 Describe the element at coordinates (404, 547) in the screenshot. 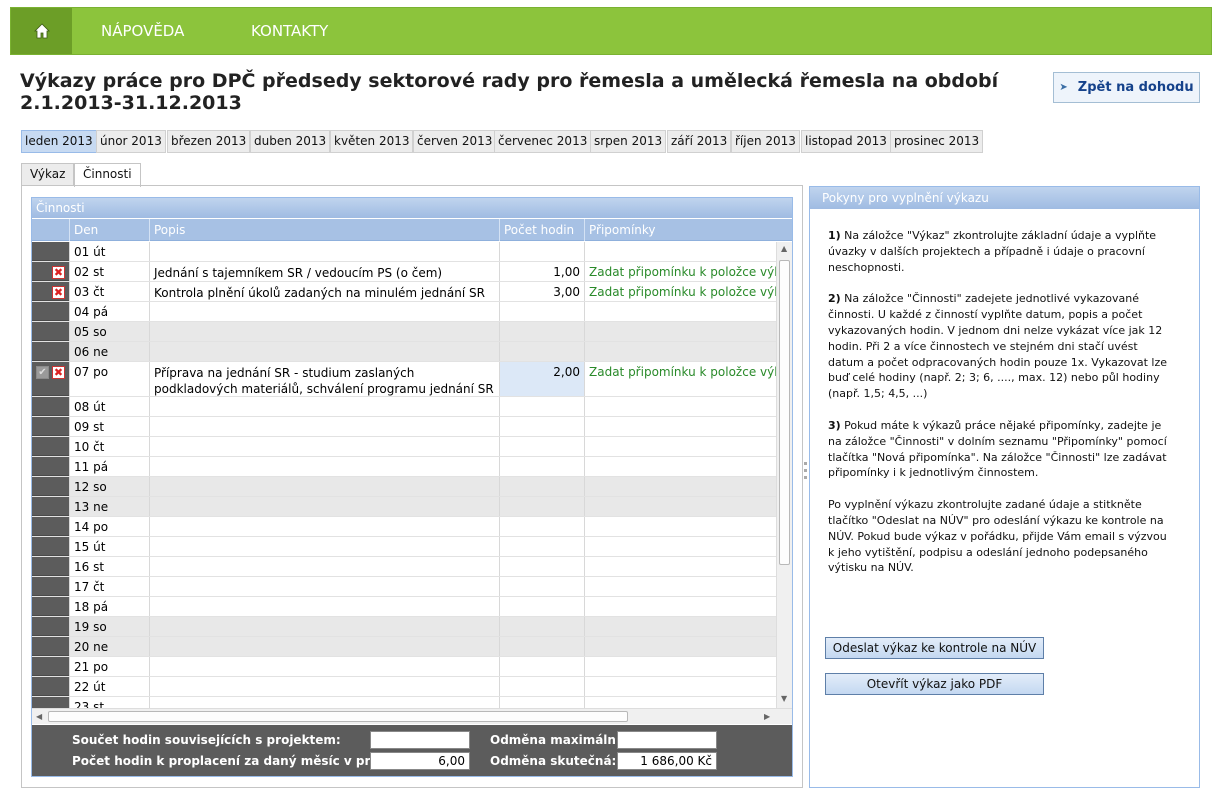

I see `table-row: 15 út` at that location.